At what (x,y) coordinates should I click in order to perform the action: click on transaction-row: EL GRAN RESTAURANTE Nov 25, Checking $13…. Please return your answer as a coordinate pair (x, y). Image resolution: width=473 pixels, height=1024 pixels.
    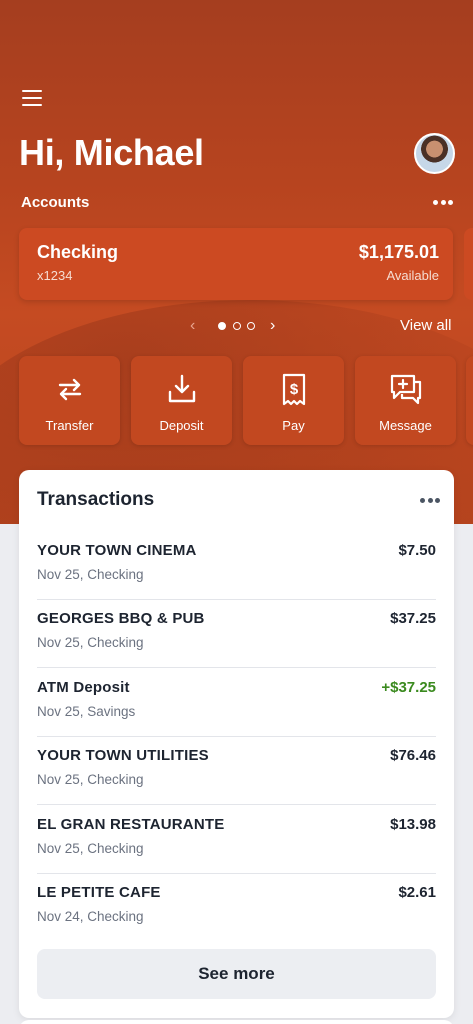
    Looking at the image, I should click on (236, 840).